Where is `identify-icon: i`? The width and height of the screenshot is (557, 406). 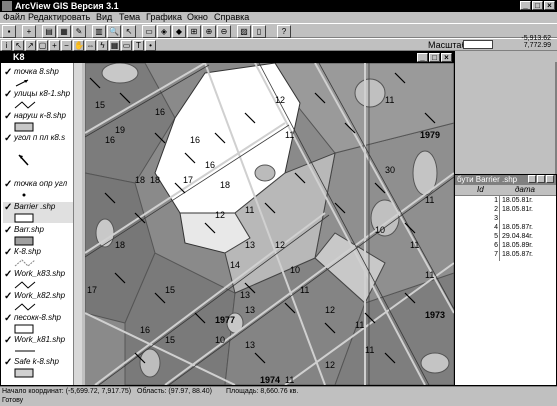 identify-icon: i is located at coordinates (6, 45).